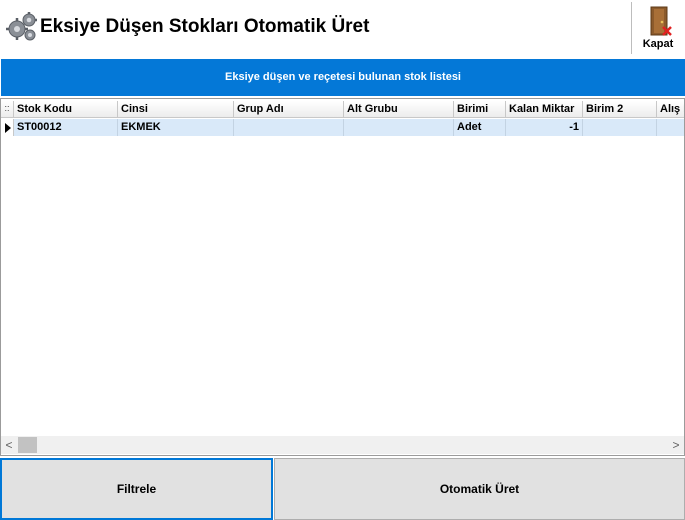 The width and height of the screenshot is (685, 520). What do you see at coordinates (136, 489) in the screenshot?
I see `filter-button: Filtrele` at bounding box center [136, 489].